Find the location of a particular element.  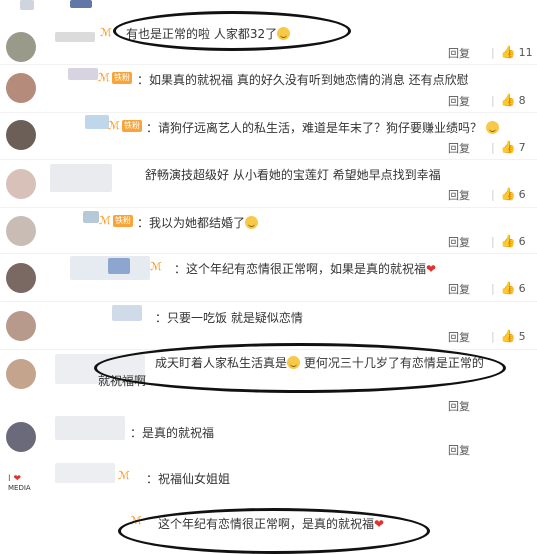

like-button: | 👍 11 is located at coordinates (509, 52).